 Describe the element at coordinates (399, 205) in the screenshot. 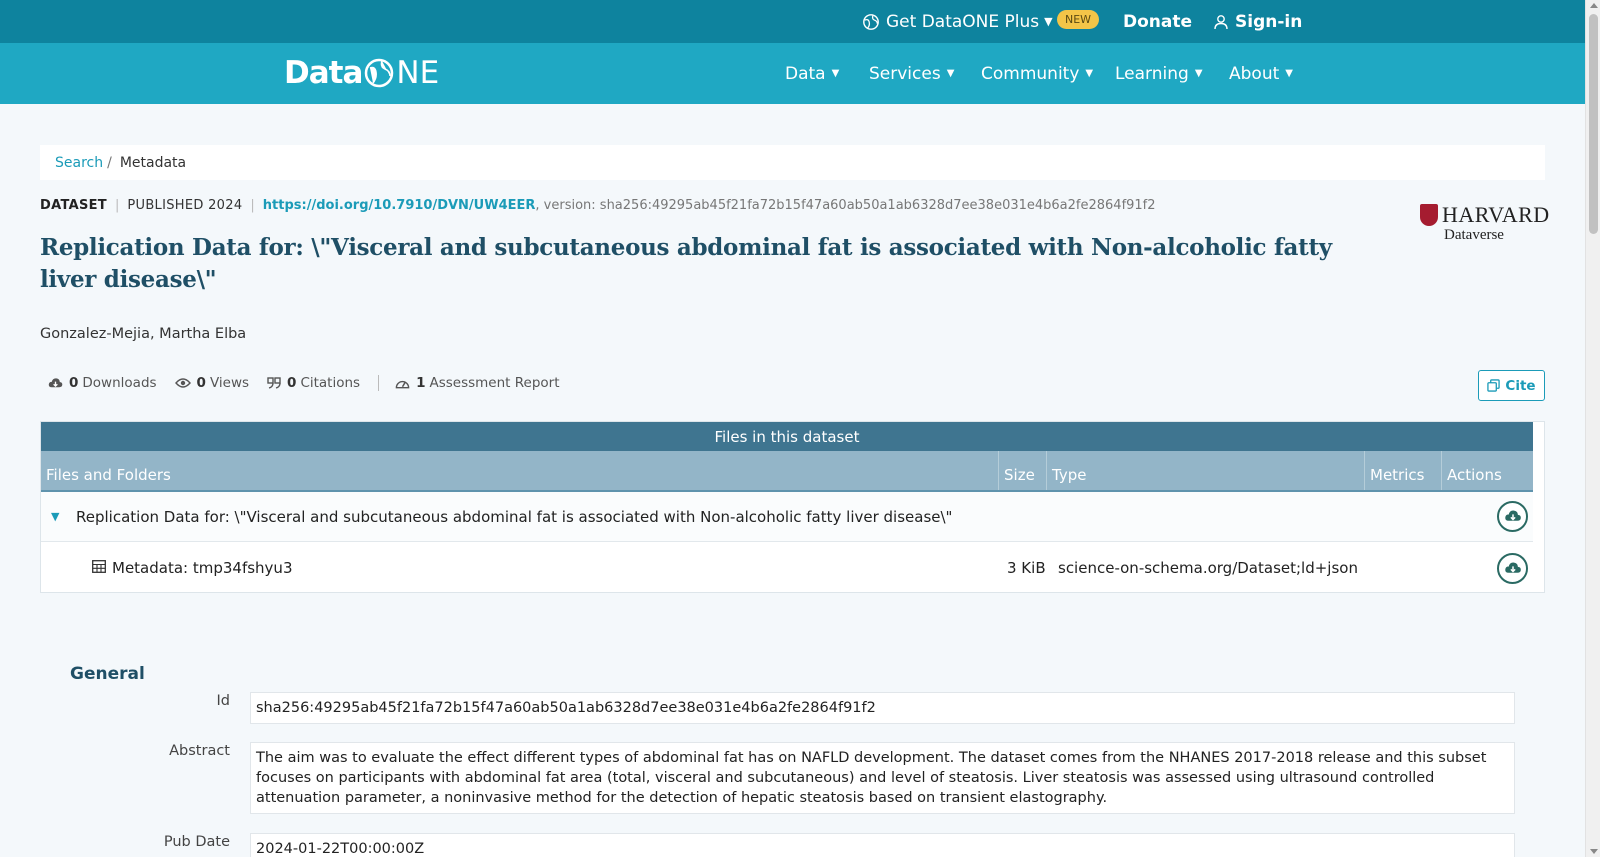

I see `doi-link: https://doi.org/10.7910/DVN/UW4EER` at that location.